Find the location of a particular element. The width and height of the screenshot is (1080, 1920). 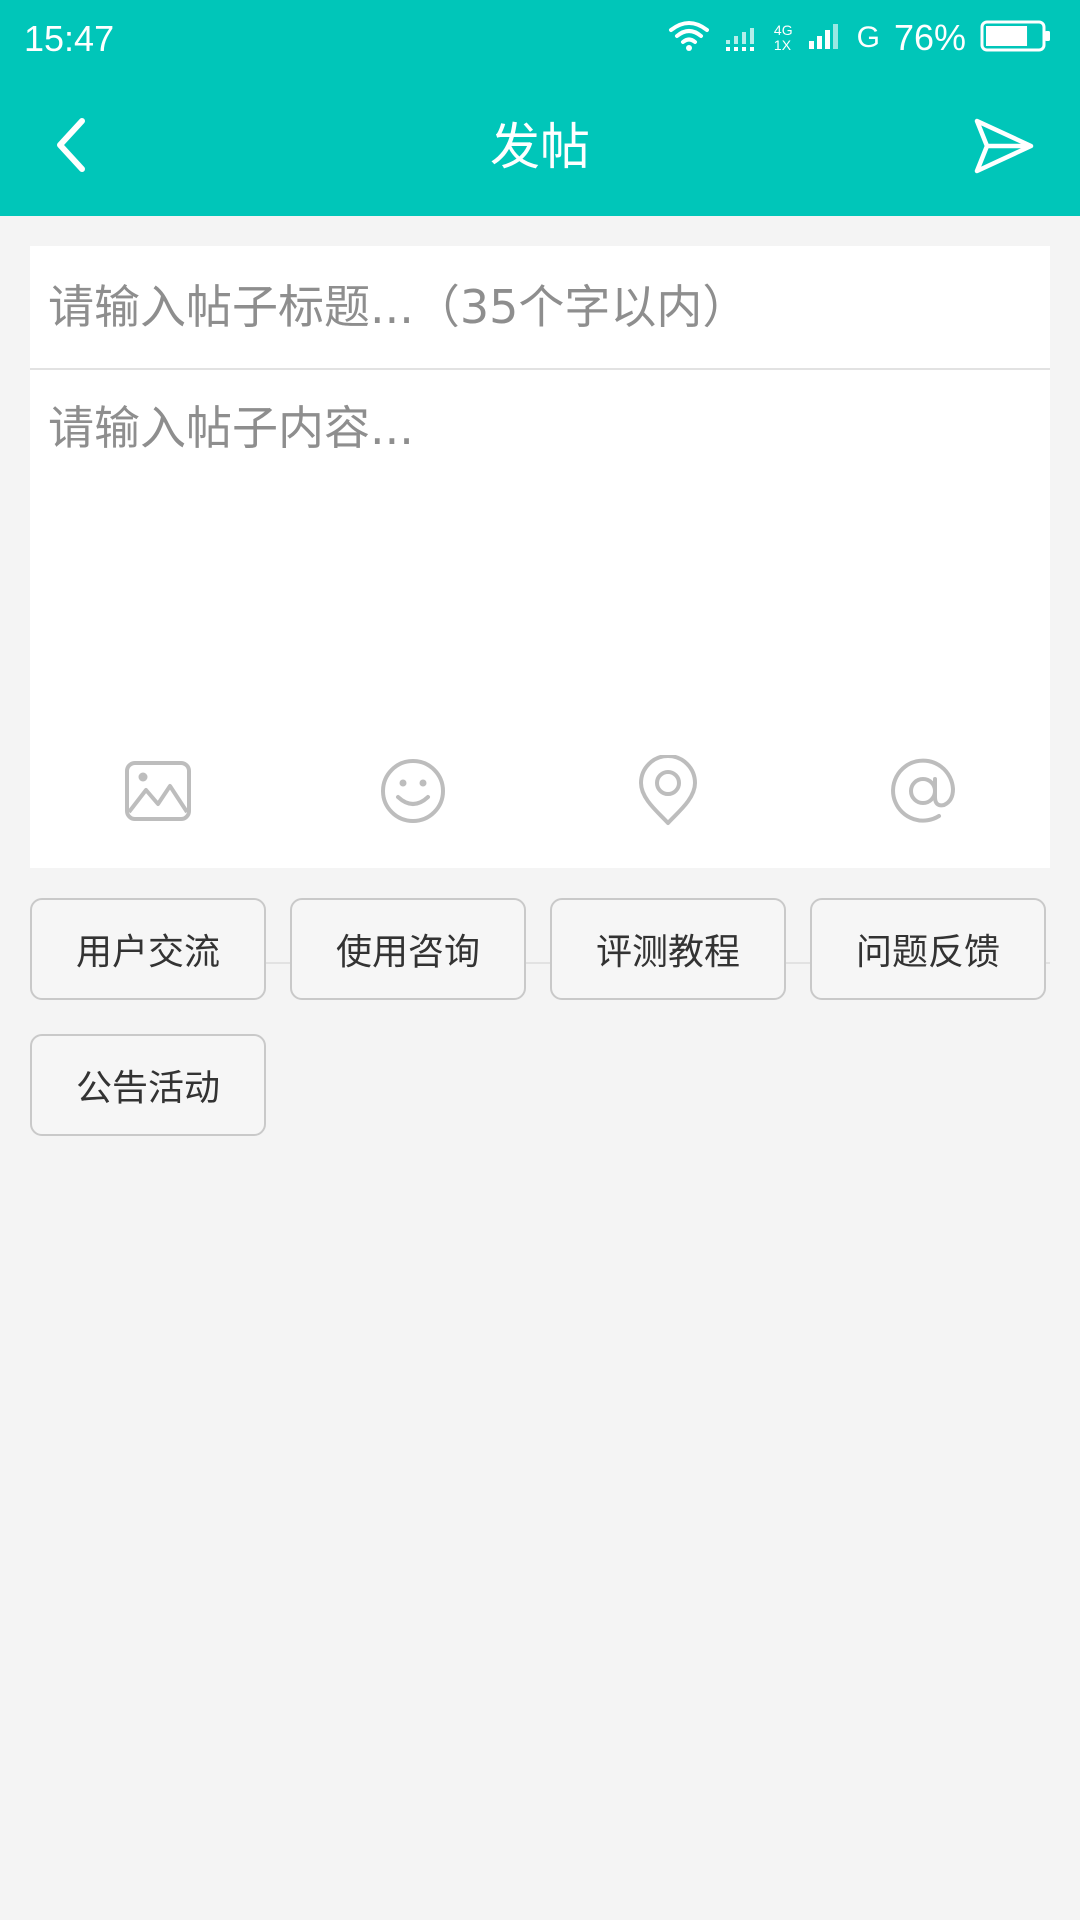

status-indicators: 4G 1X G 76% is located at coordinates (853, 38).